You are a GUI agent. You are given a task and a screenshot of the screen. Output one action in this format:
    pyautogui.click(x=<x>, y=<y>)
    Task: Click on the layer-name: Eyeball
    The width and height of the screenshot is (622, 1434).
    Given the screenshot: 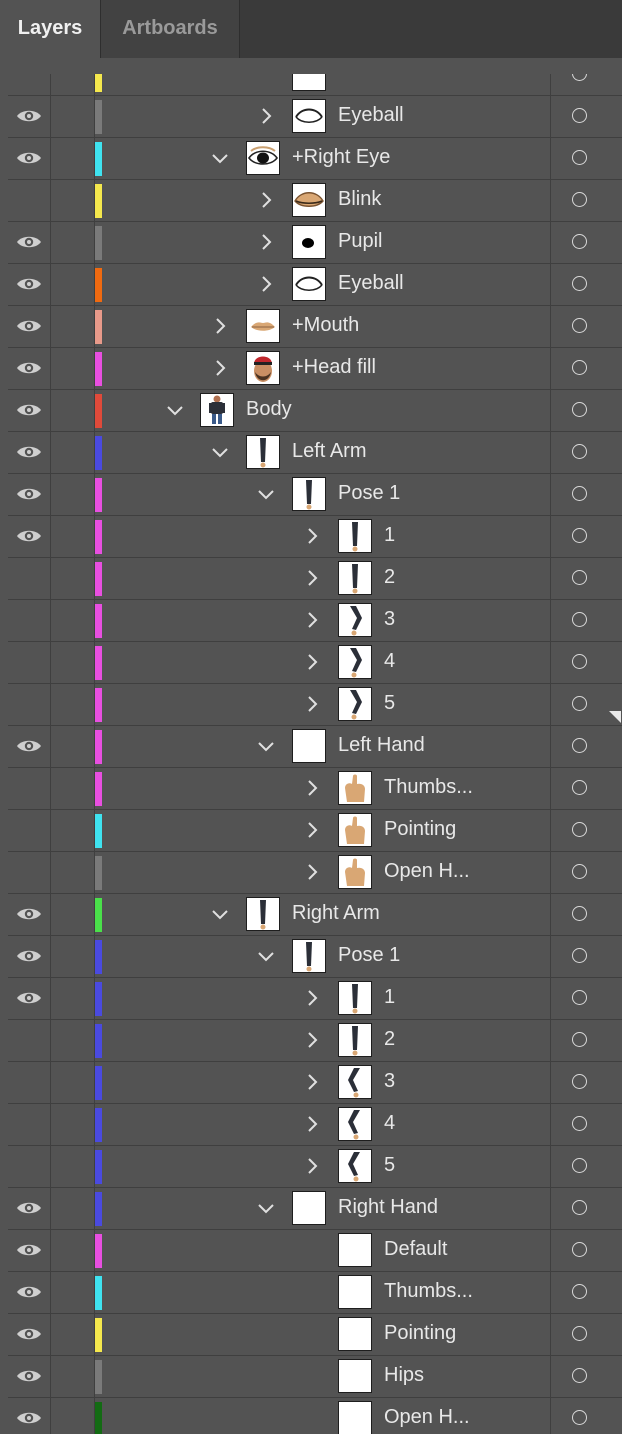 What is the action you would take?
    pyautogui.click(x=371, y=283)
    